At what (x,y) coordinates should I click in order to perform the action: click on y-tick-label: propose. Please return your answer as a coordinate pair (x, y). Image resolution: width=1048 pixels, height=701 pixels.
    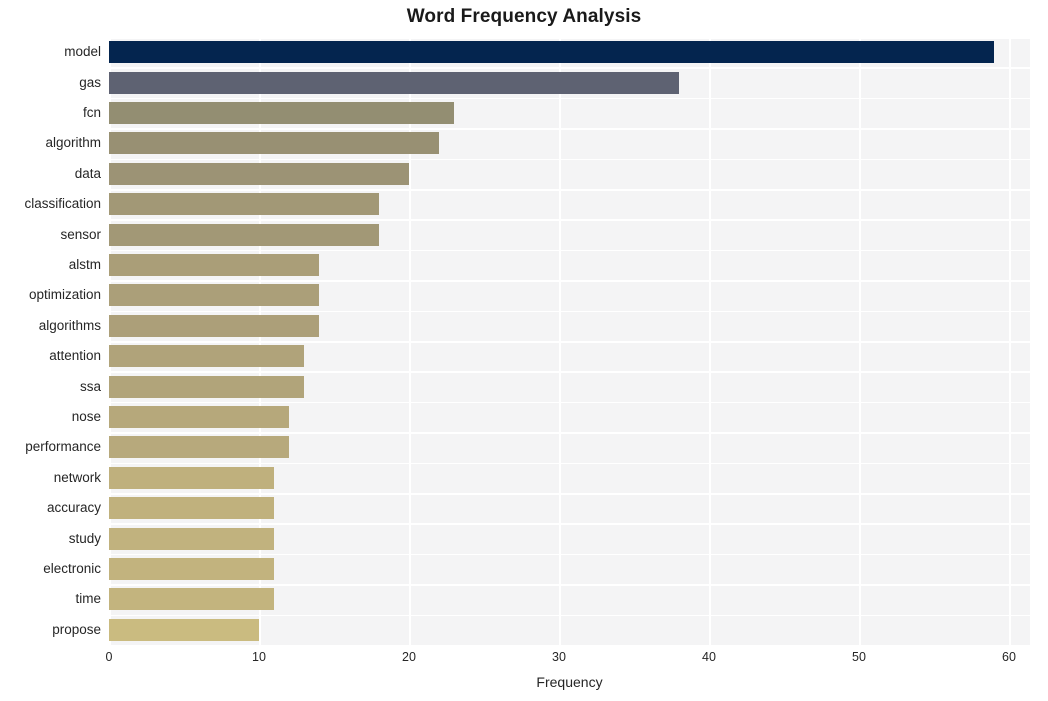
    Looking at the image, I should click on (76, 629).